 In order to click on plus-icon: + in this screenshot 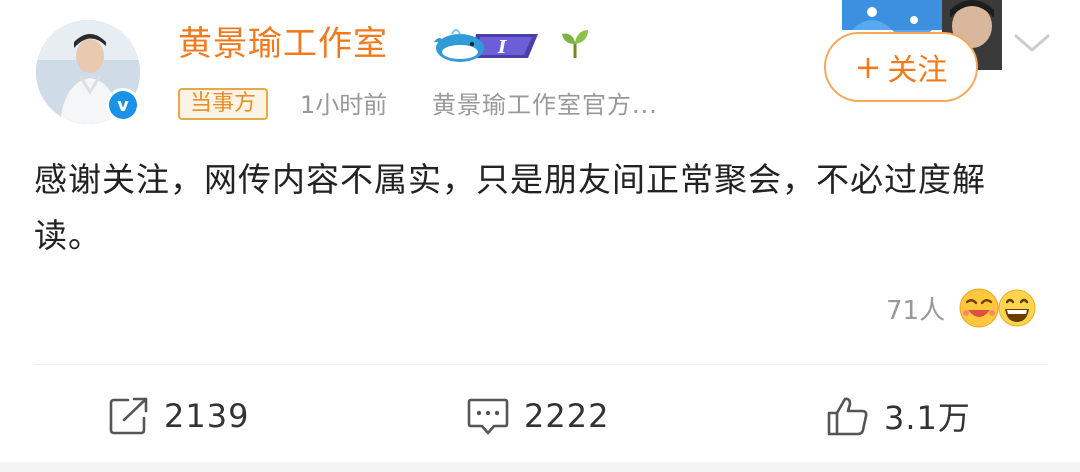, I will do `click(868, 67)`.